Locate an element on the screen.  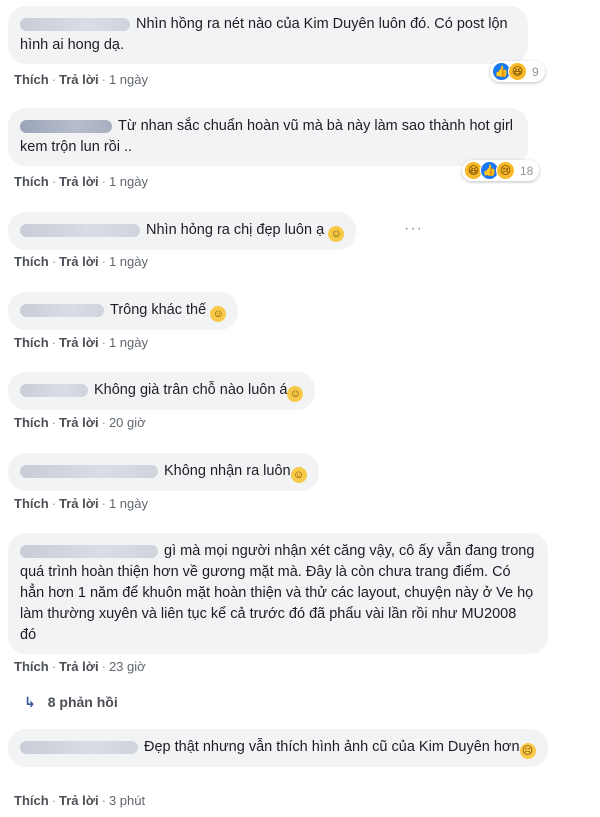
comment-actions: Thích · Trả lời · 3 phút is located at coordinates (80, 800).